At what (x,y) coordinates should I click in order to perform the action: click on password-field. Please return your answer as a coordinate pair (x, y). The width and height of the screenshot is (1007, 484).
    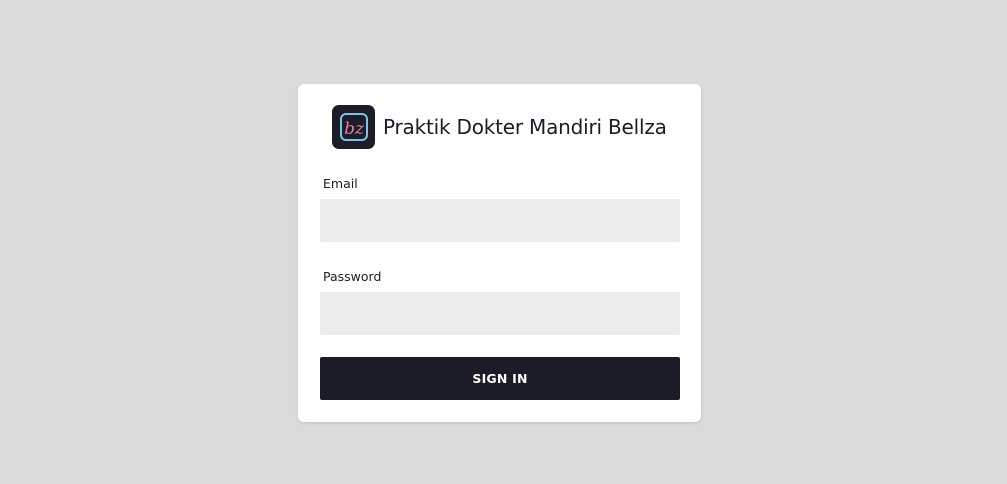
    Looking at the image, I should click on (500, 313).